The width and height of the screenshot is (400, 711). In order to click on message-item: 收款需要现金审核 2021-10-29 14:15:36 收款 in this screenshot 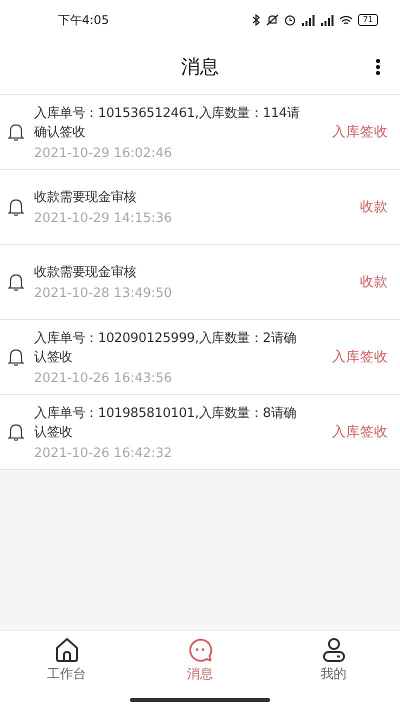, I will do `click(200, 207)`.